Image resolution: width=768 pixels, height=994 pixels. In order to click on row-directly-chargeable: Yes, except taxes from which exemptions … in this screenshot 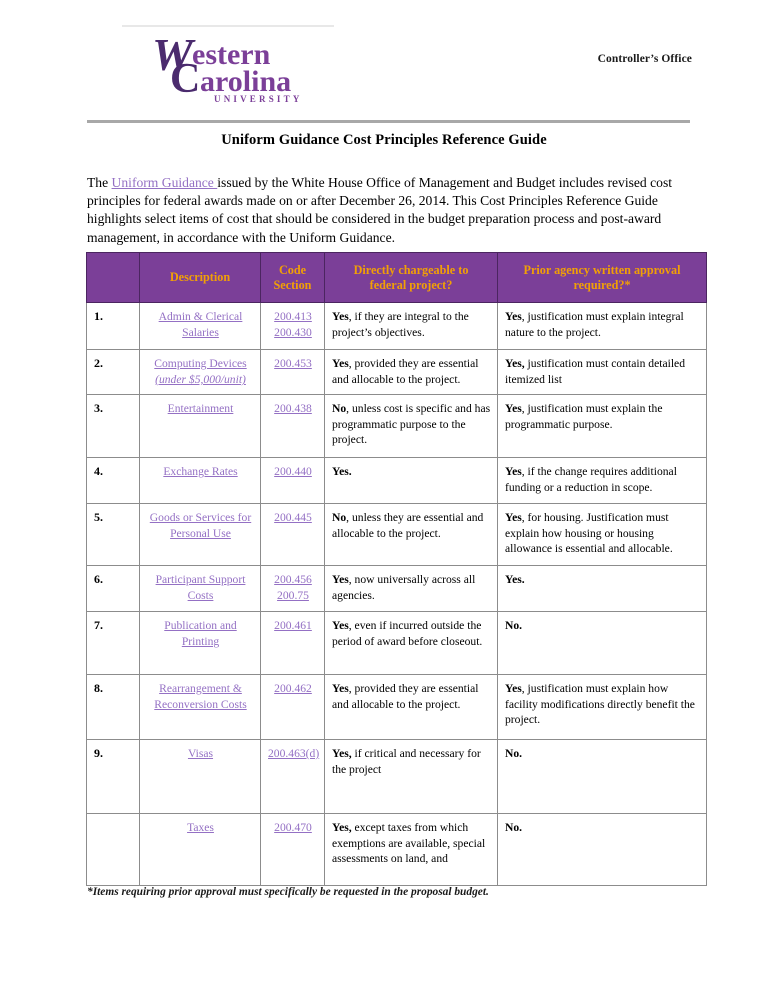, I will do `click(411, 849)`.